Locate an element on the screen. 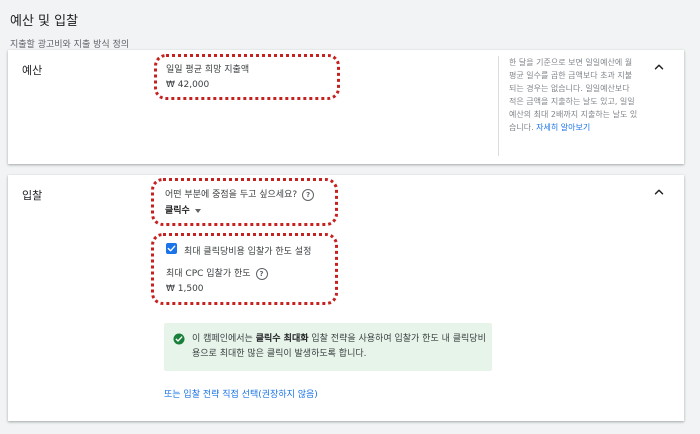 Image resolution: width=700 pixels, height=434 pixels. cpc-limit-label-text: 최대 CPC 입찰가 한도 is located at coordinates (208, 274).